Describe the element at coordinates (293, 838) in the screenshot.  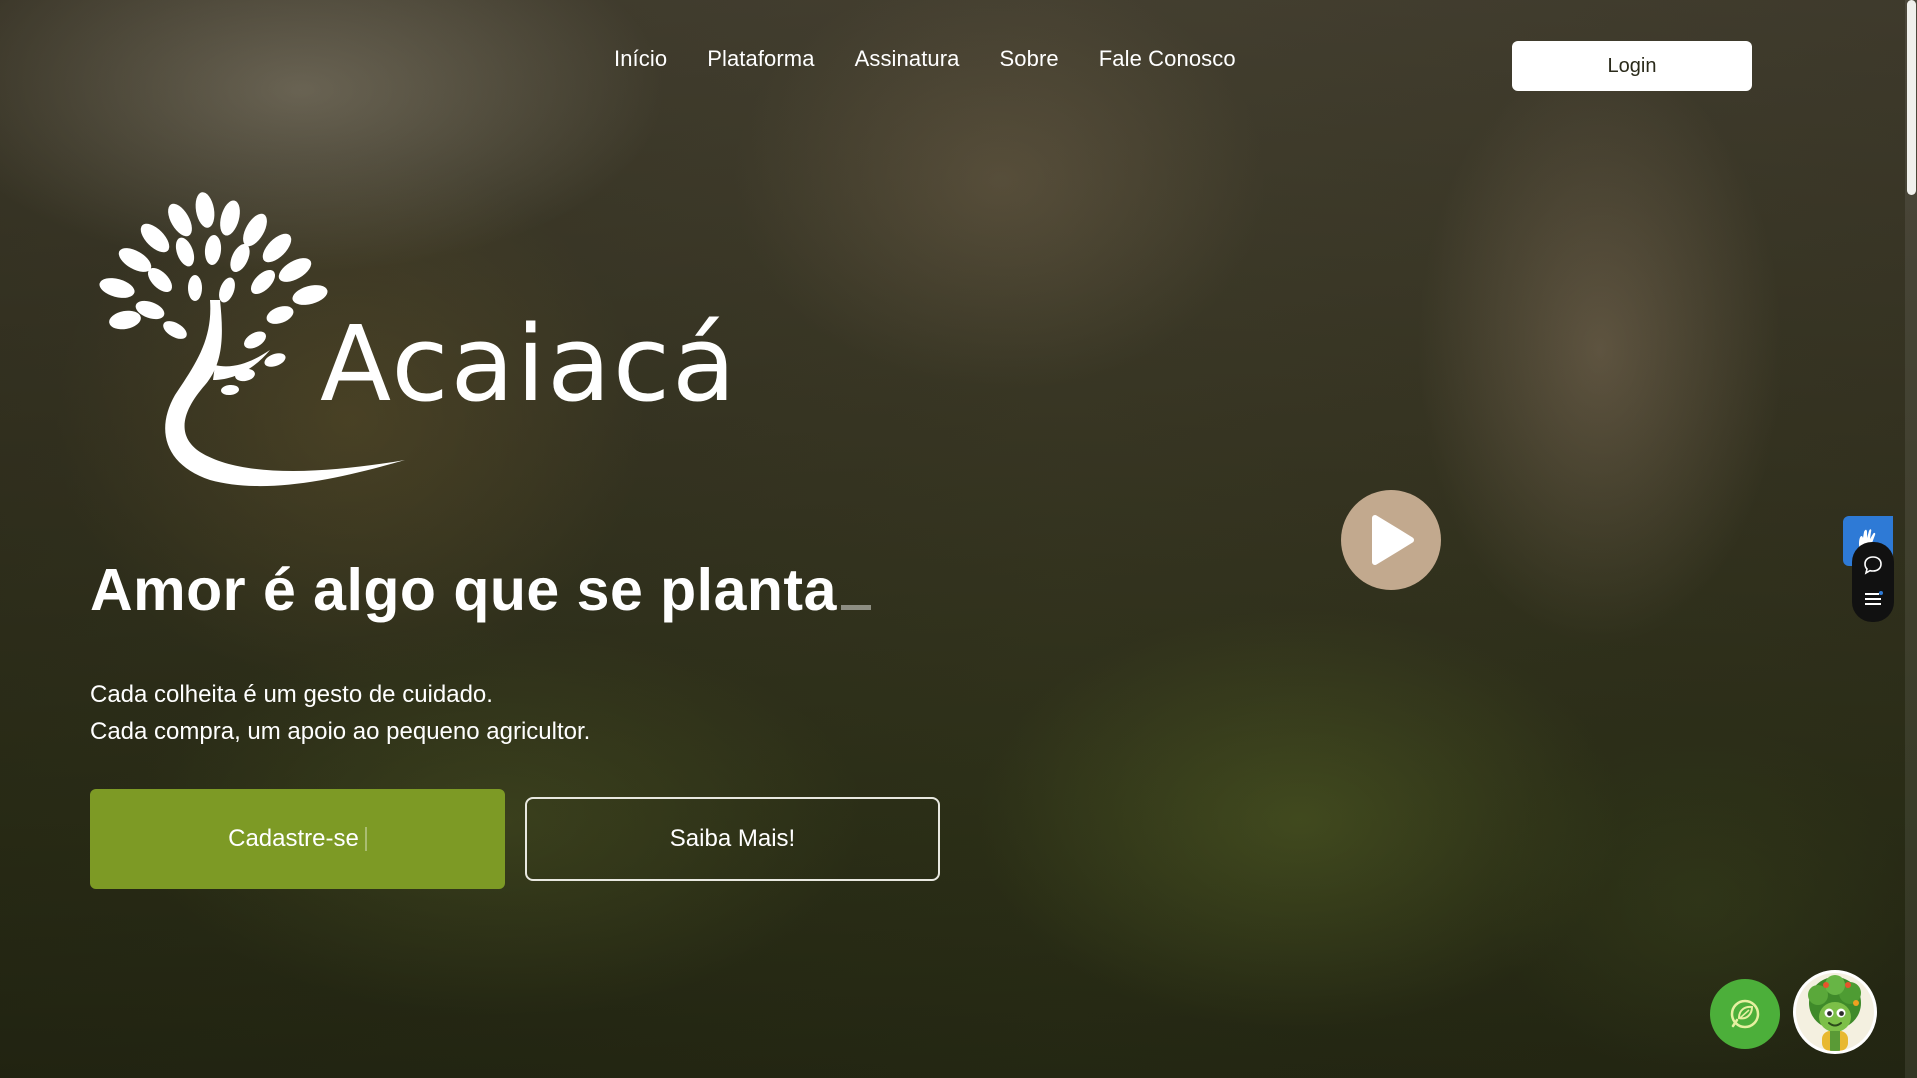
I see `signup-button-label: Cadastre-se` at that location.